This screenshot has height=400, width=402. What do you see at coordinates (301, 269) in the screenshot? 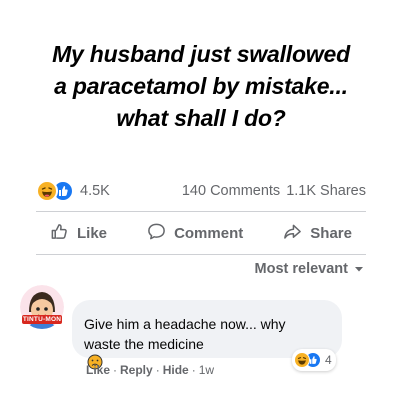
I see `sort-label: Most relevant` at bounding box center [301, 269].